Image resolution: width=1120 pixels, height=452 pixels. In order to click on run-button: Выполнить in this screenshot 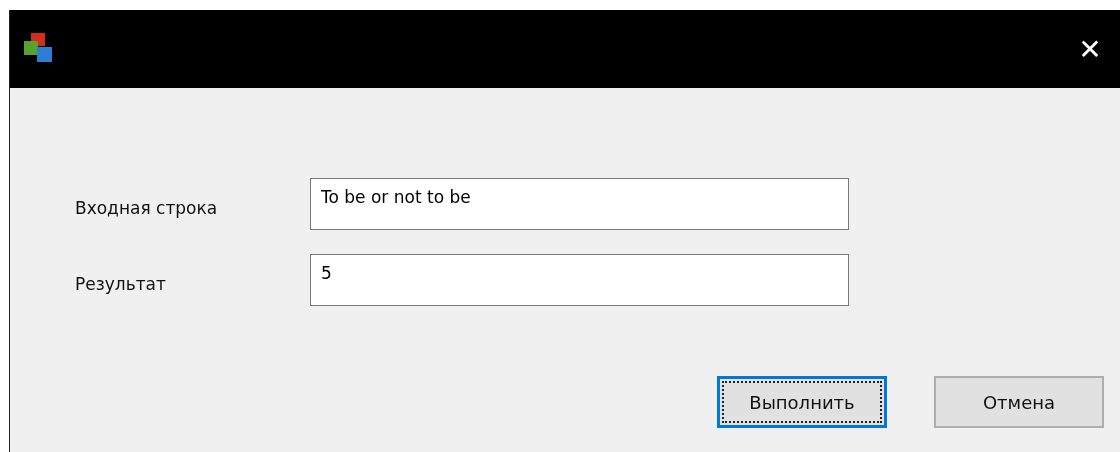, I will do `click(802, 402)`.